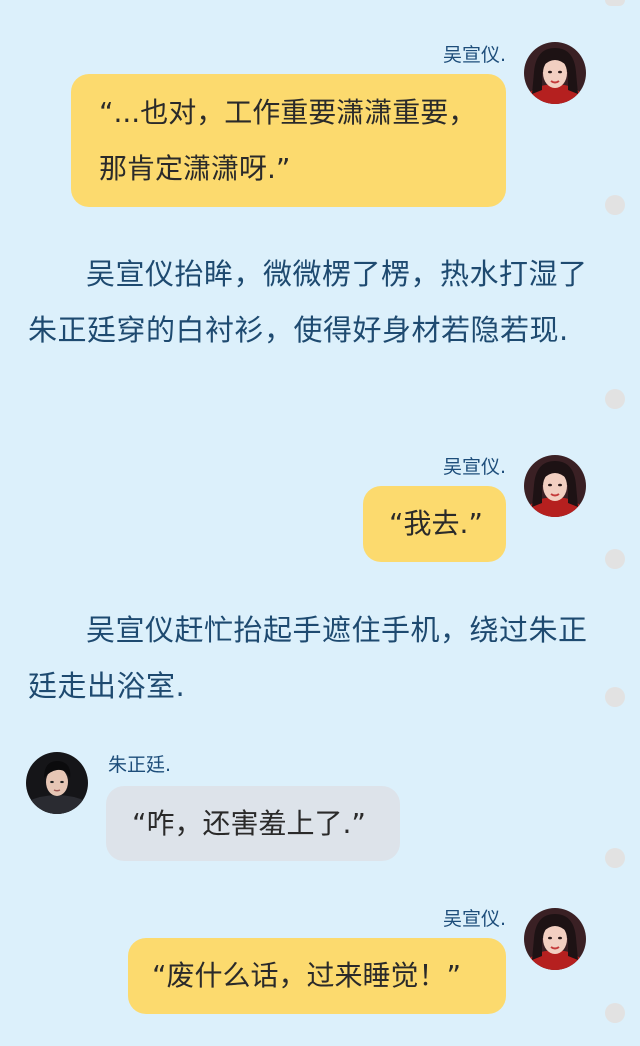 The width and height of the screenshot is (640, 1046). I want to click on speaker-name: 朱正廷., so click(140, 765).